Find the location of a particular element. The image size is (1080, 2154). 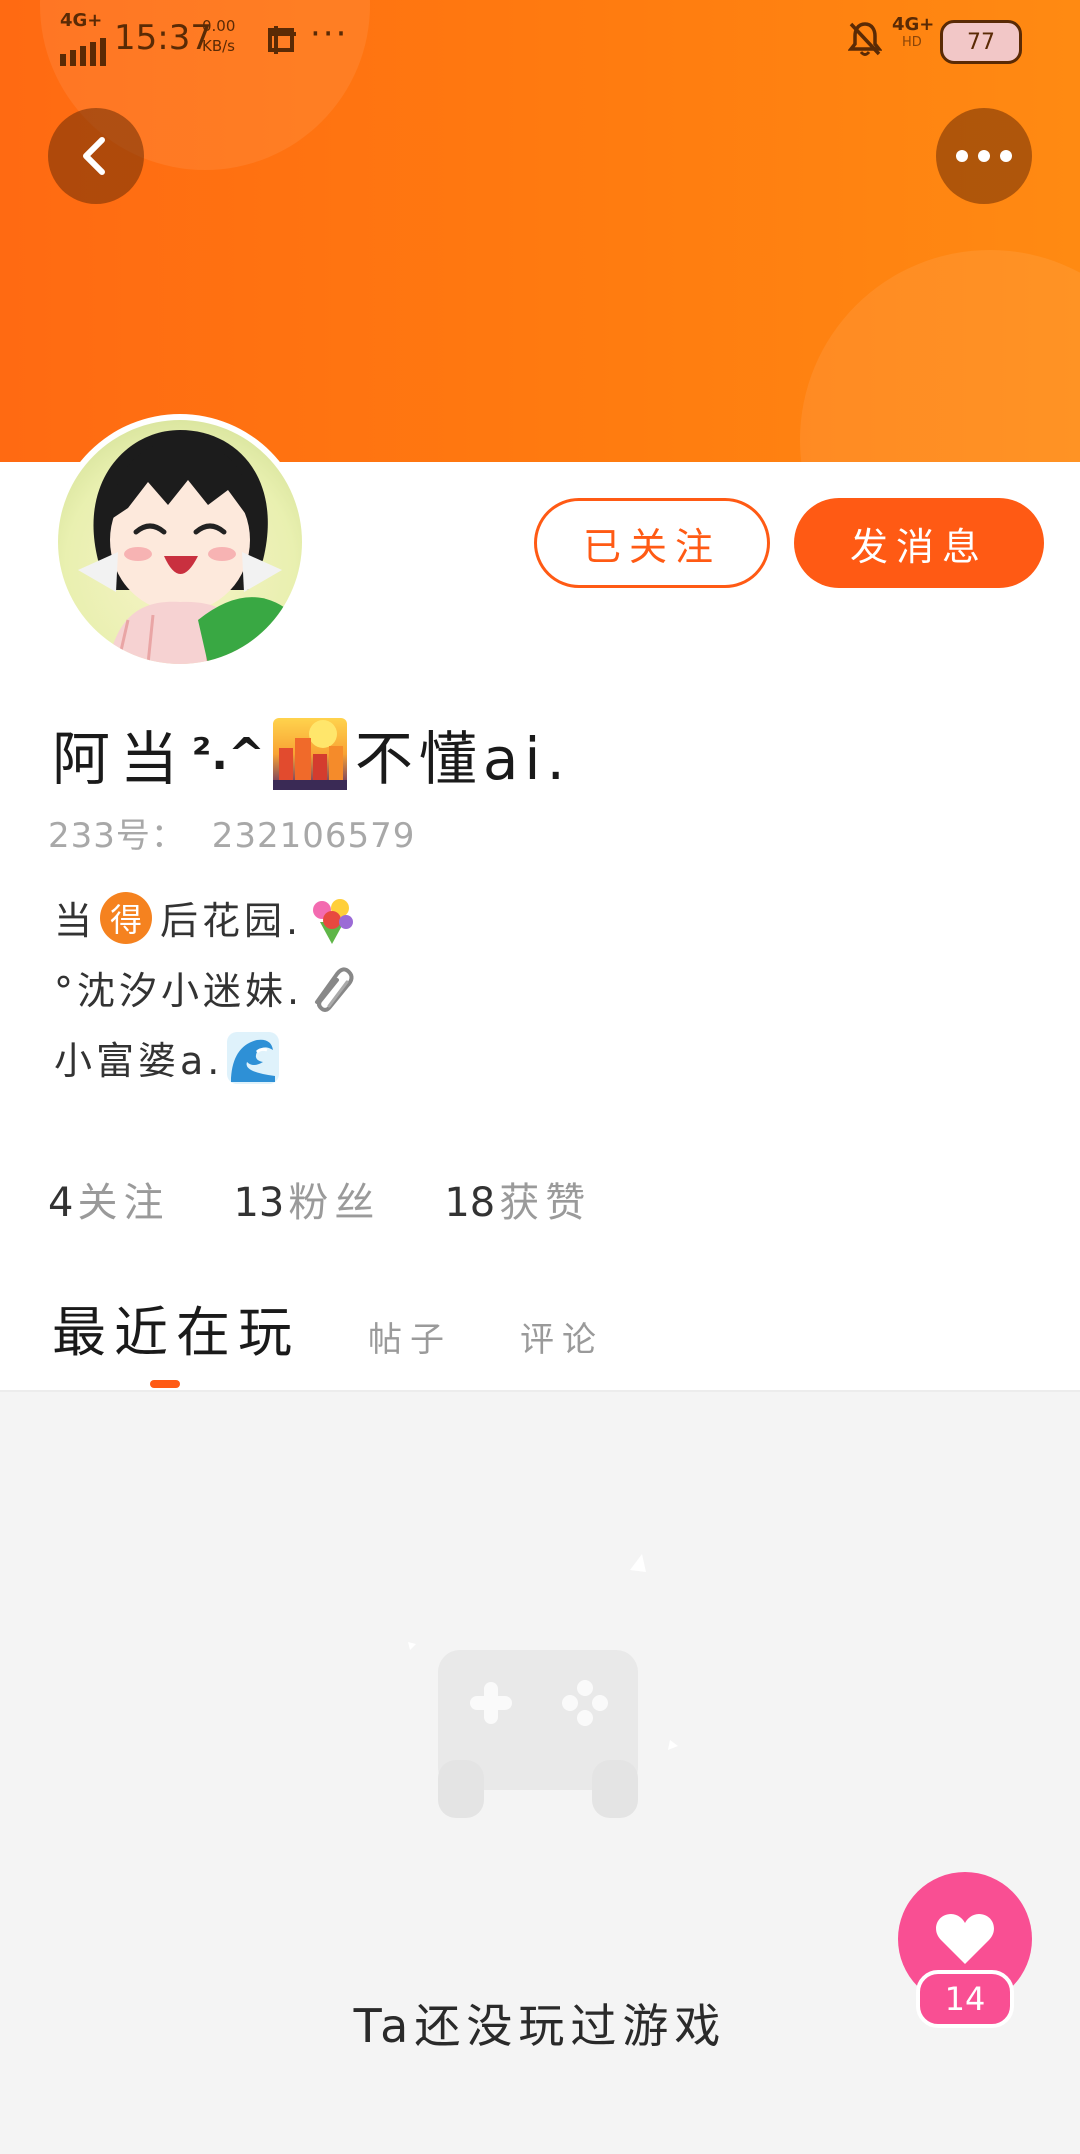

net-speed-unit: KB/s is located at coordinates (218, 46).